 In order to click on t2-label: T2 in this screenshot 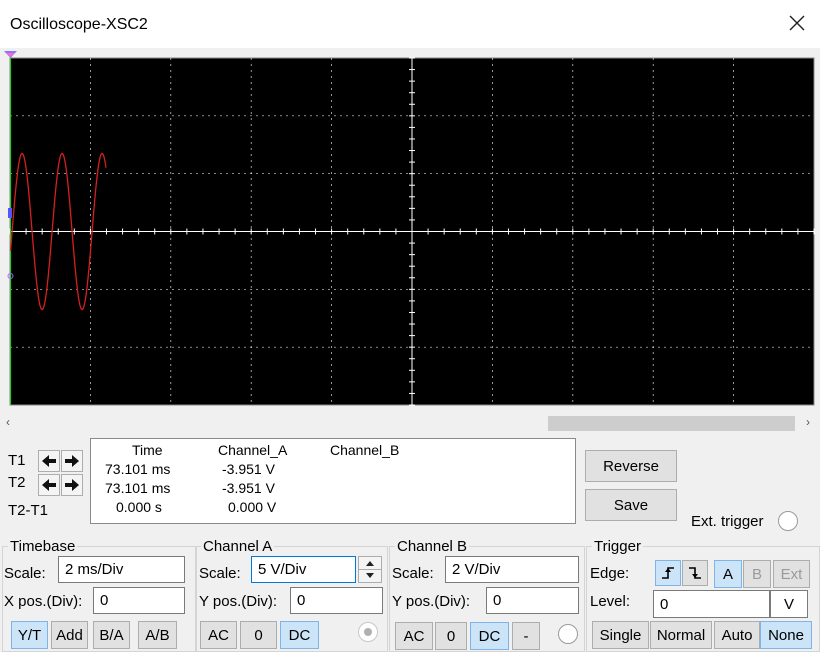, I will do `click(17, 482)`.